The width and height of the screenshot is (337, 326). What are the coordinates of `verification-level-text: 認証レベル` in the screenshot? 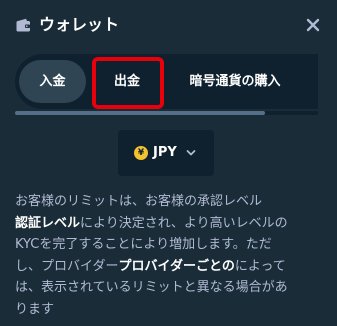 It's located at (48, 223).